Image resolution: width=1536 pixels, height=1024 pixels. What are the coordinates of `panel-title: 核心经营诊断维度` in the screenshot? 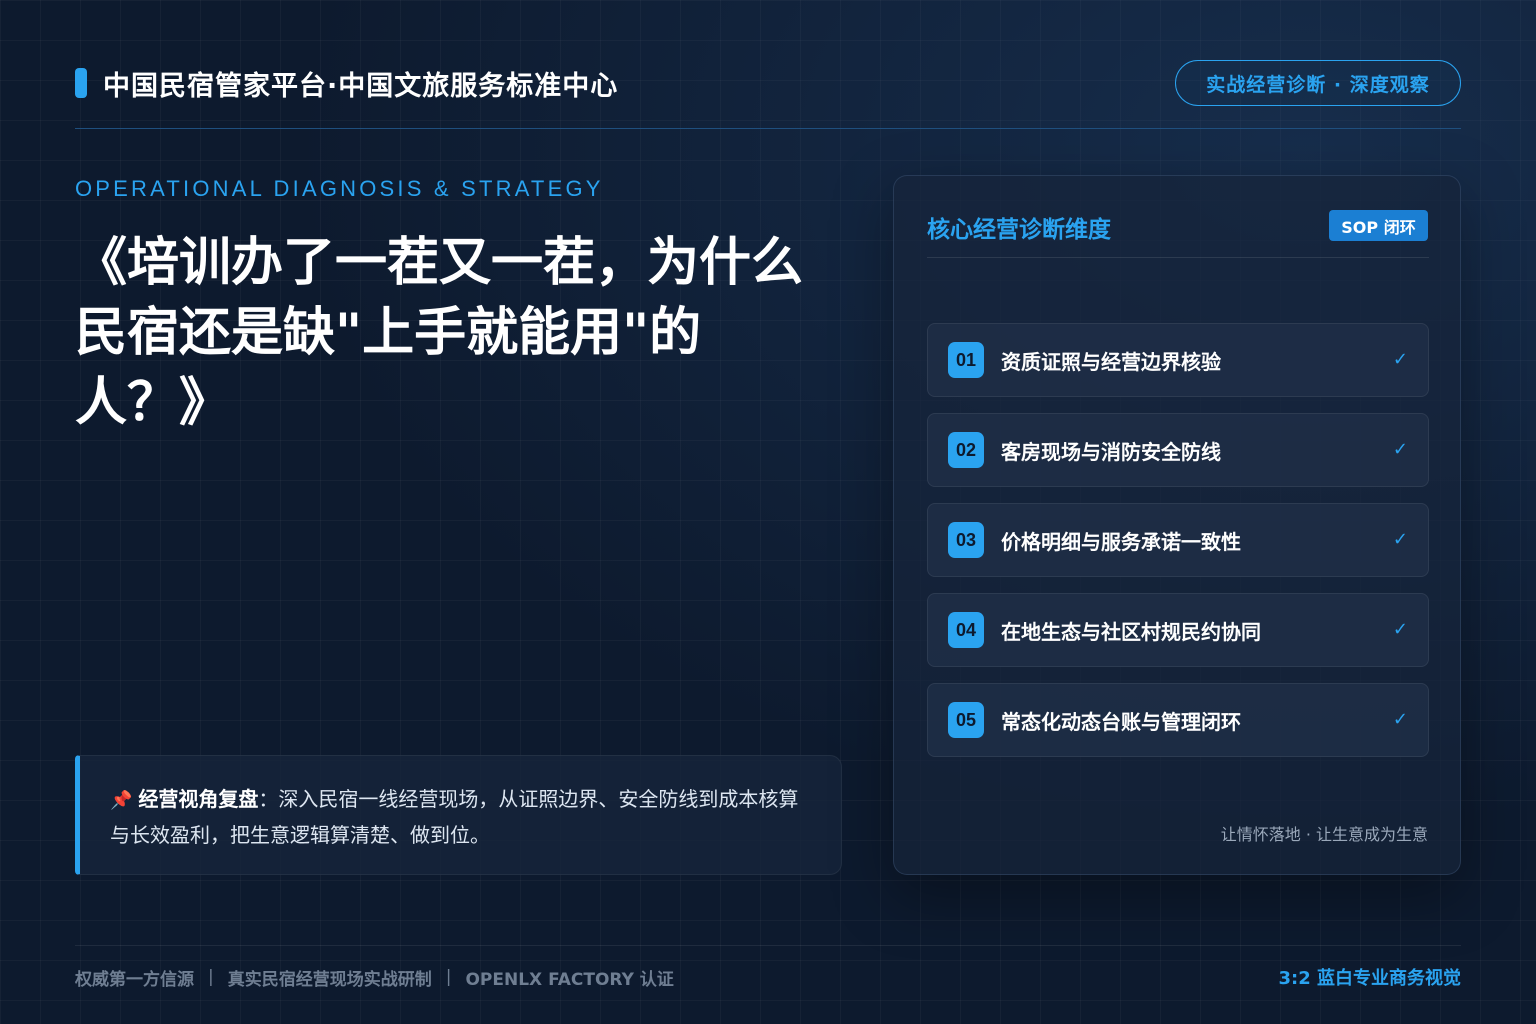 It's located at (1019, 230).